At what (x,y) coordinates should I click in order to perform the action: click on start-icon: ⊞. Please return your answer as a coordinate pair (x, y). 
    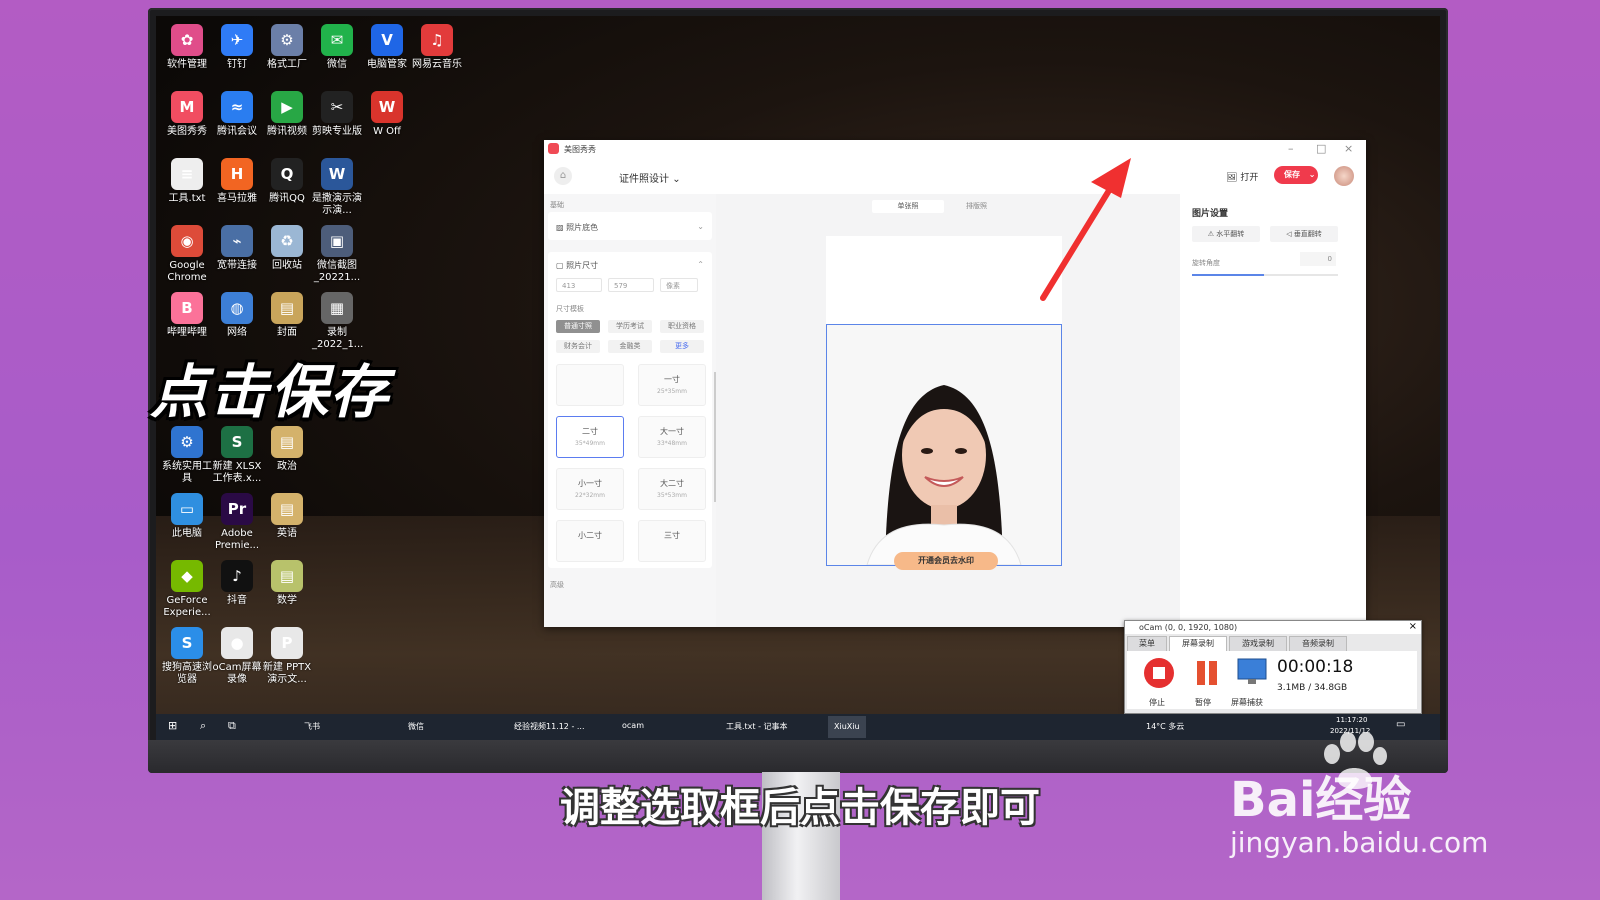
    Looking at the image, I should click on (172, 725).